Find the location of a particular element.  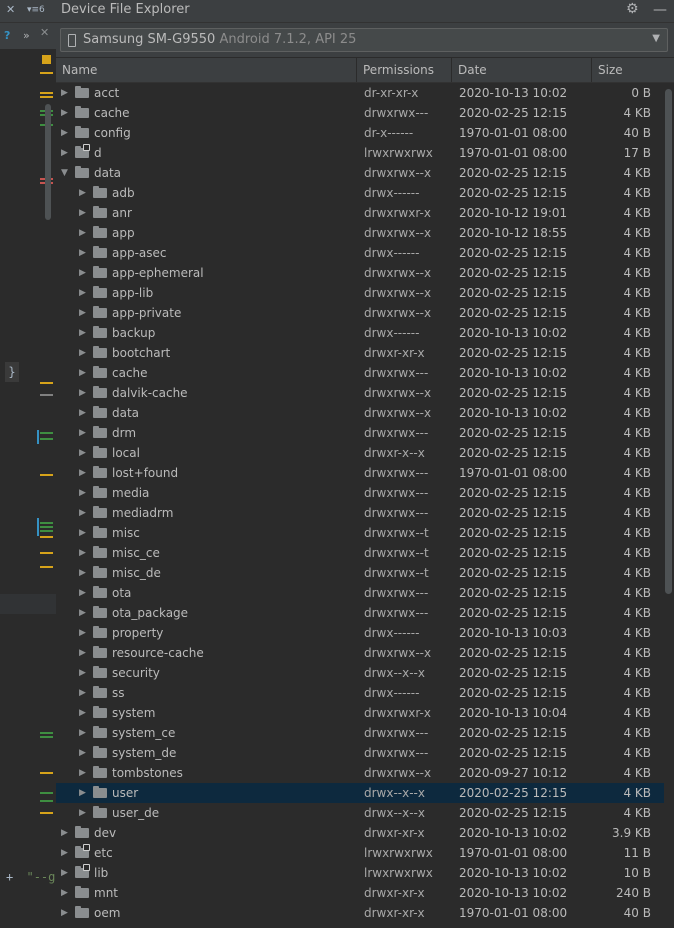

file-row: ▼ data drwxrwx--x 2020-02-25 12:15 4 KB is located at coordinates (360, 173).